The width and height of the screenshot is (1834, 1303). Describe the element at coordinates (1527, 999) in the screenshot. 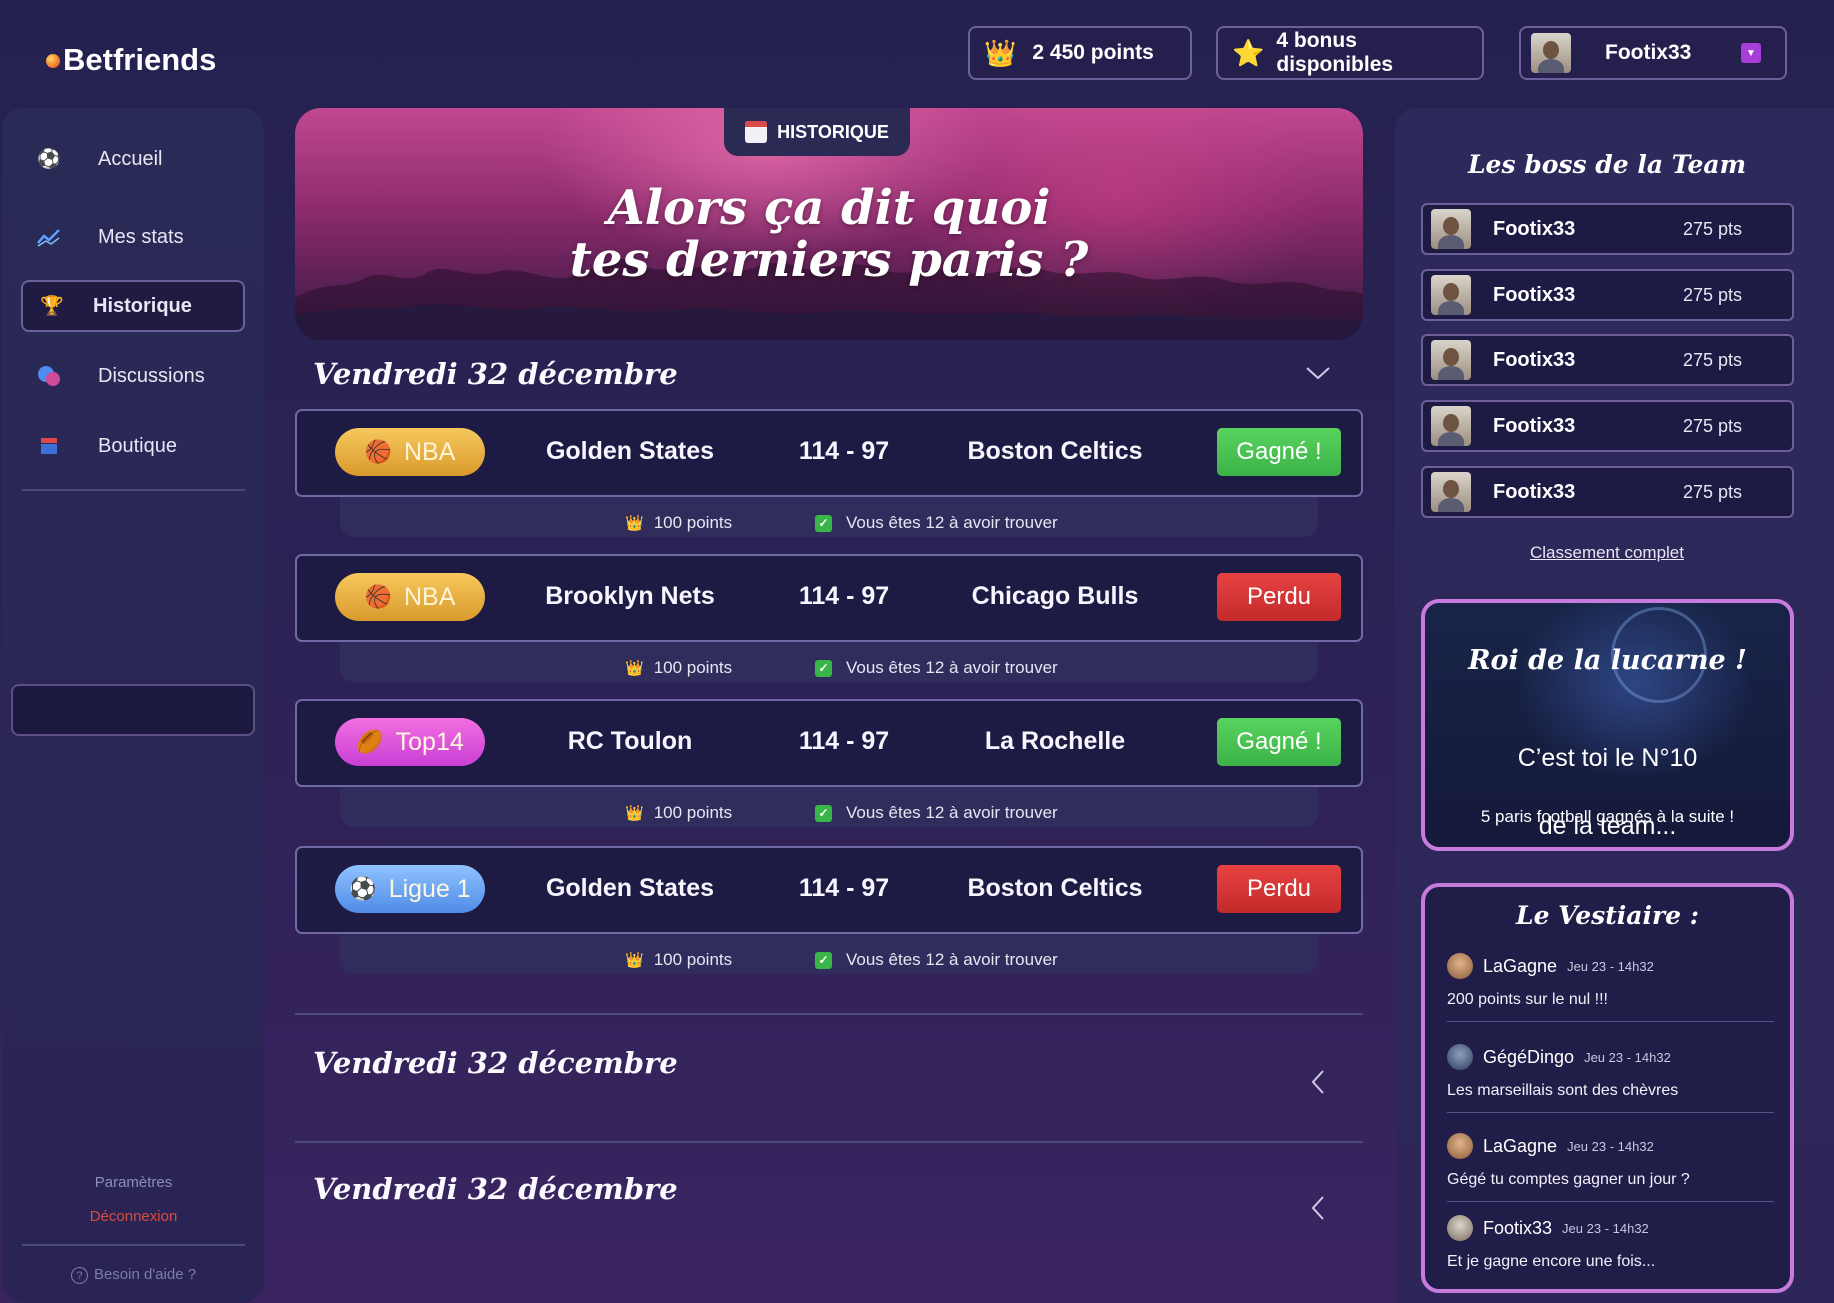

I see `message-text: 200 points sur le nul !!!` at that location.